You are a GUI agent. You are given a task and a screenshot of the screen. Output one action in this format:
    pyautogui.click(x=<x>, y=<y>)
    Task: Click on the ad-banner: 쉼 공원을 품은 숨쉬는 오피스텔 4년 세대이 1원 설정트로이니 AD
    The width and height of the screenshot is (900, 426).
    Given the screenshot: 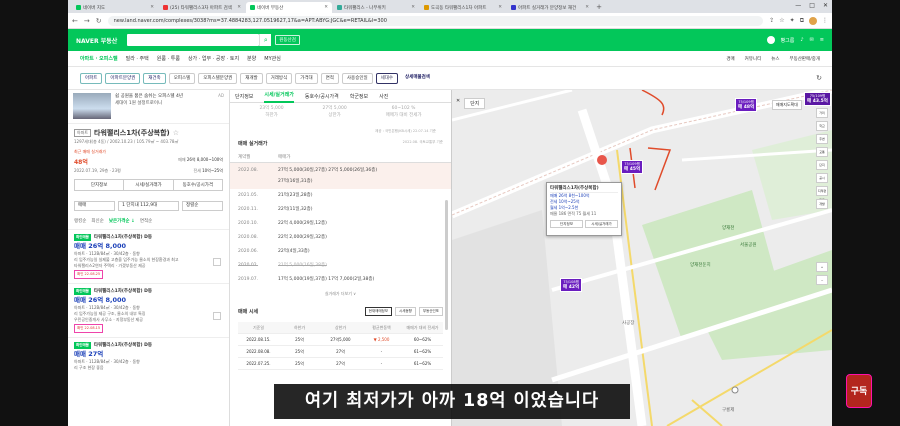 What is the action you would take?
    pyautogui.click(x=148, y=107)
    